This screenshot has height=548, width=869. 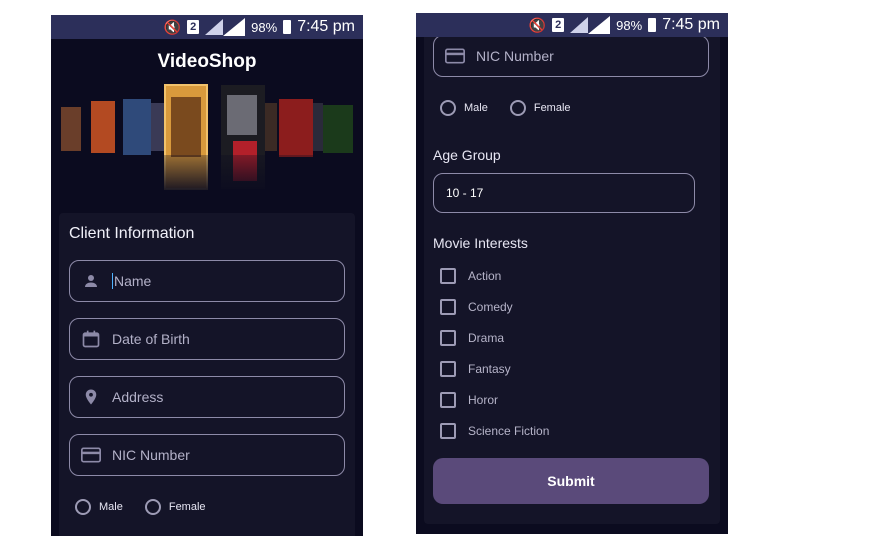 I want to click on interest-drama: Drama, so click(x=472, y=338).